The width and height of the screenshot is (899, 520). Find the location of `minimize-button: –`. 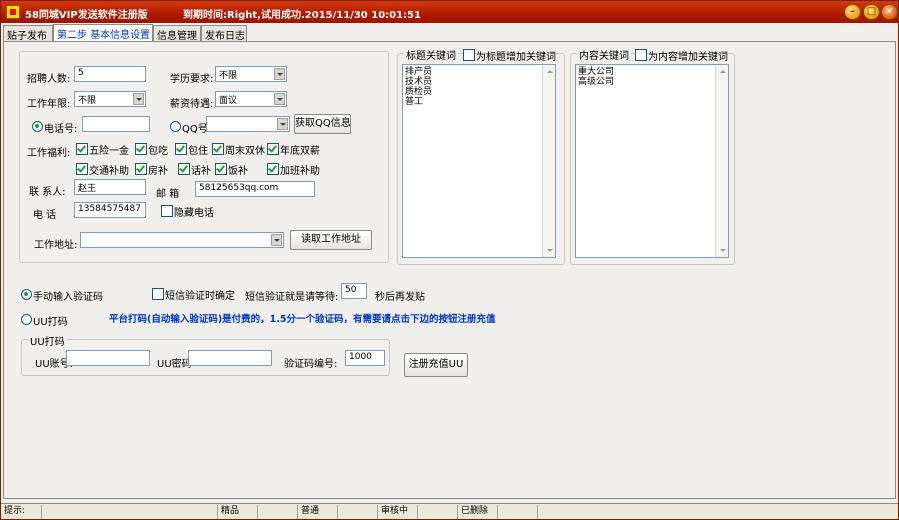

minimize-button: – is located at coordinates (852, 12).